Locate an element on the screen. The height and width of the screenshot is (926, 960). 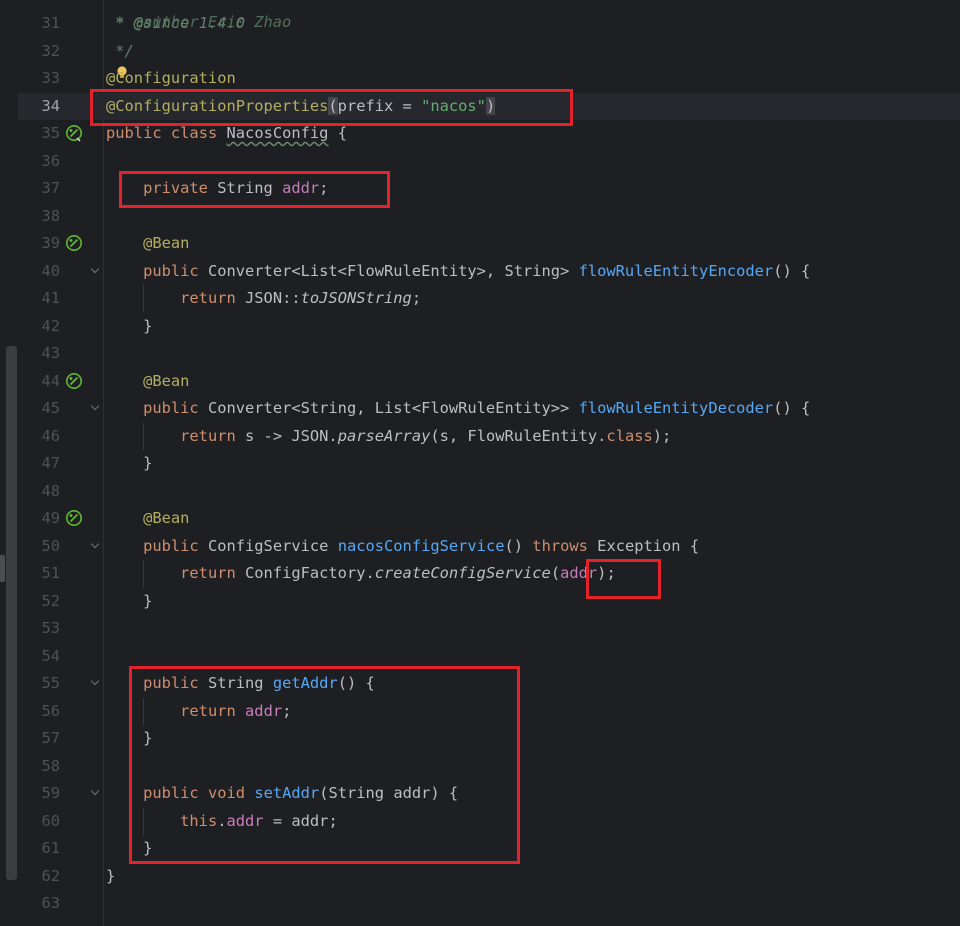
code-line-32: 32 */ is located at coordinates (489, 51).